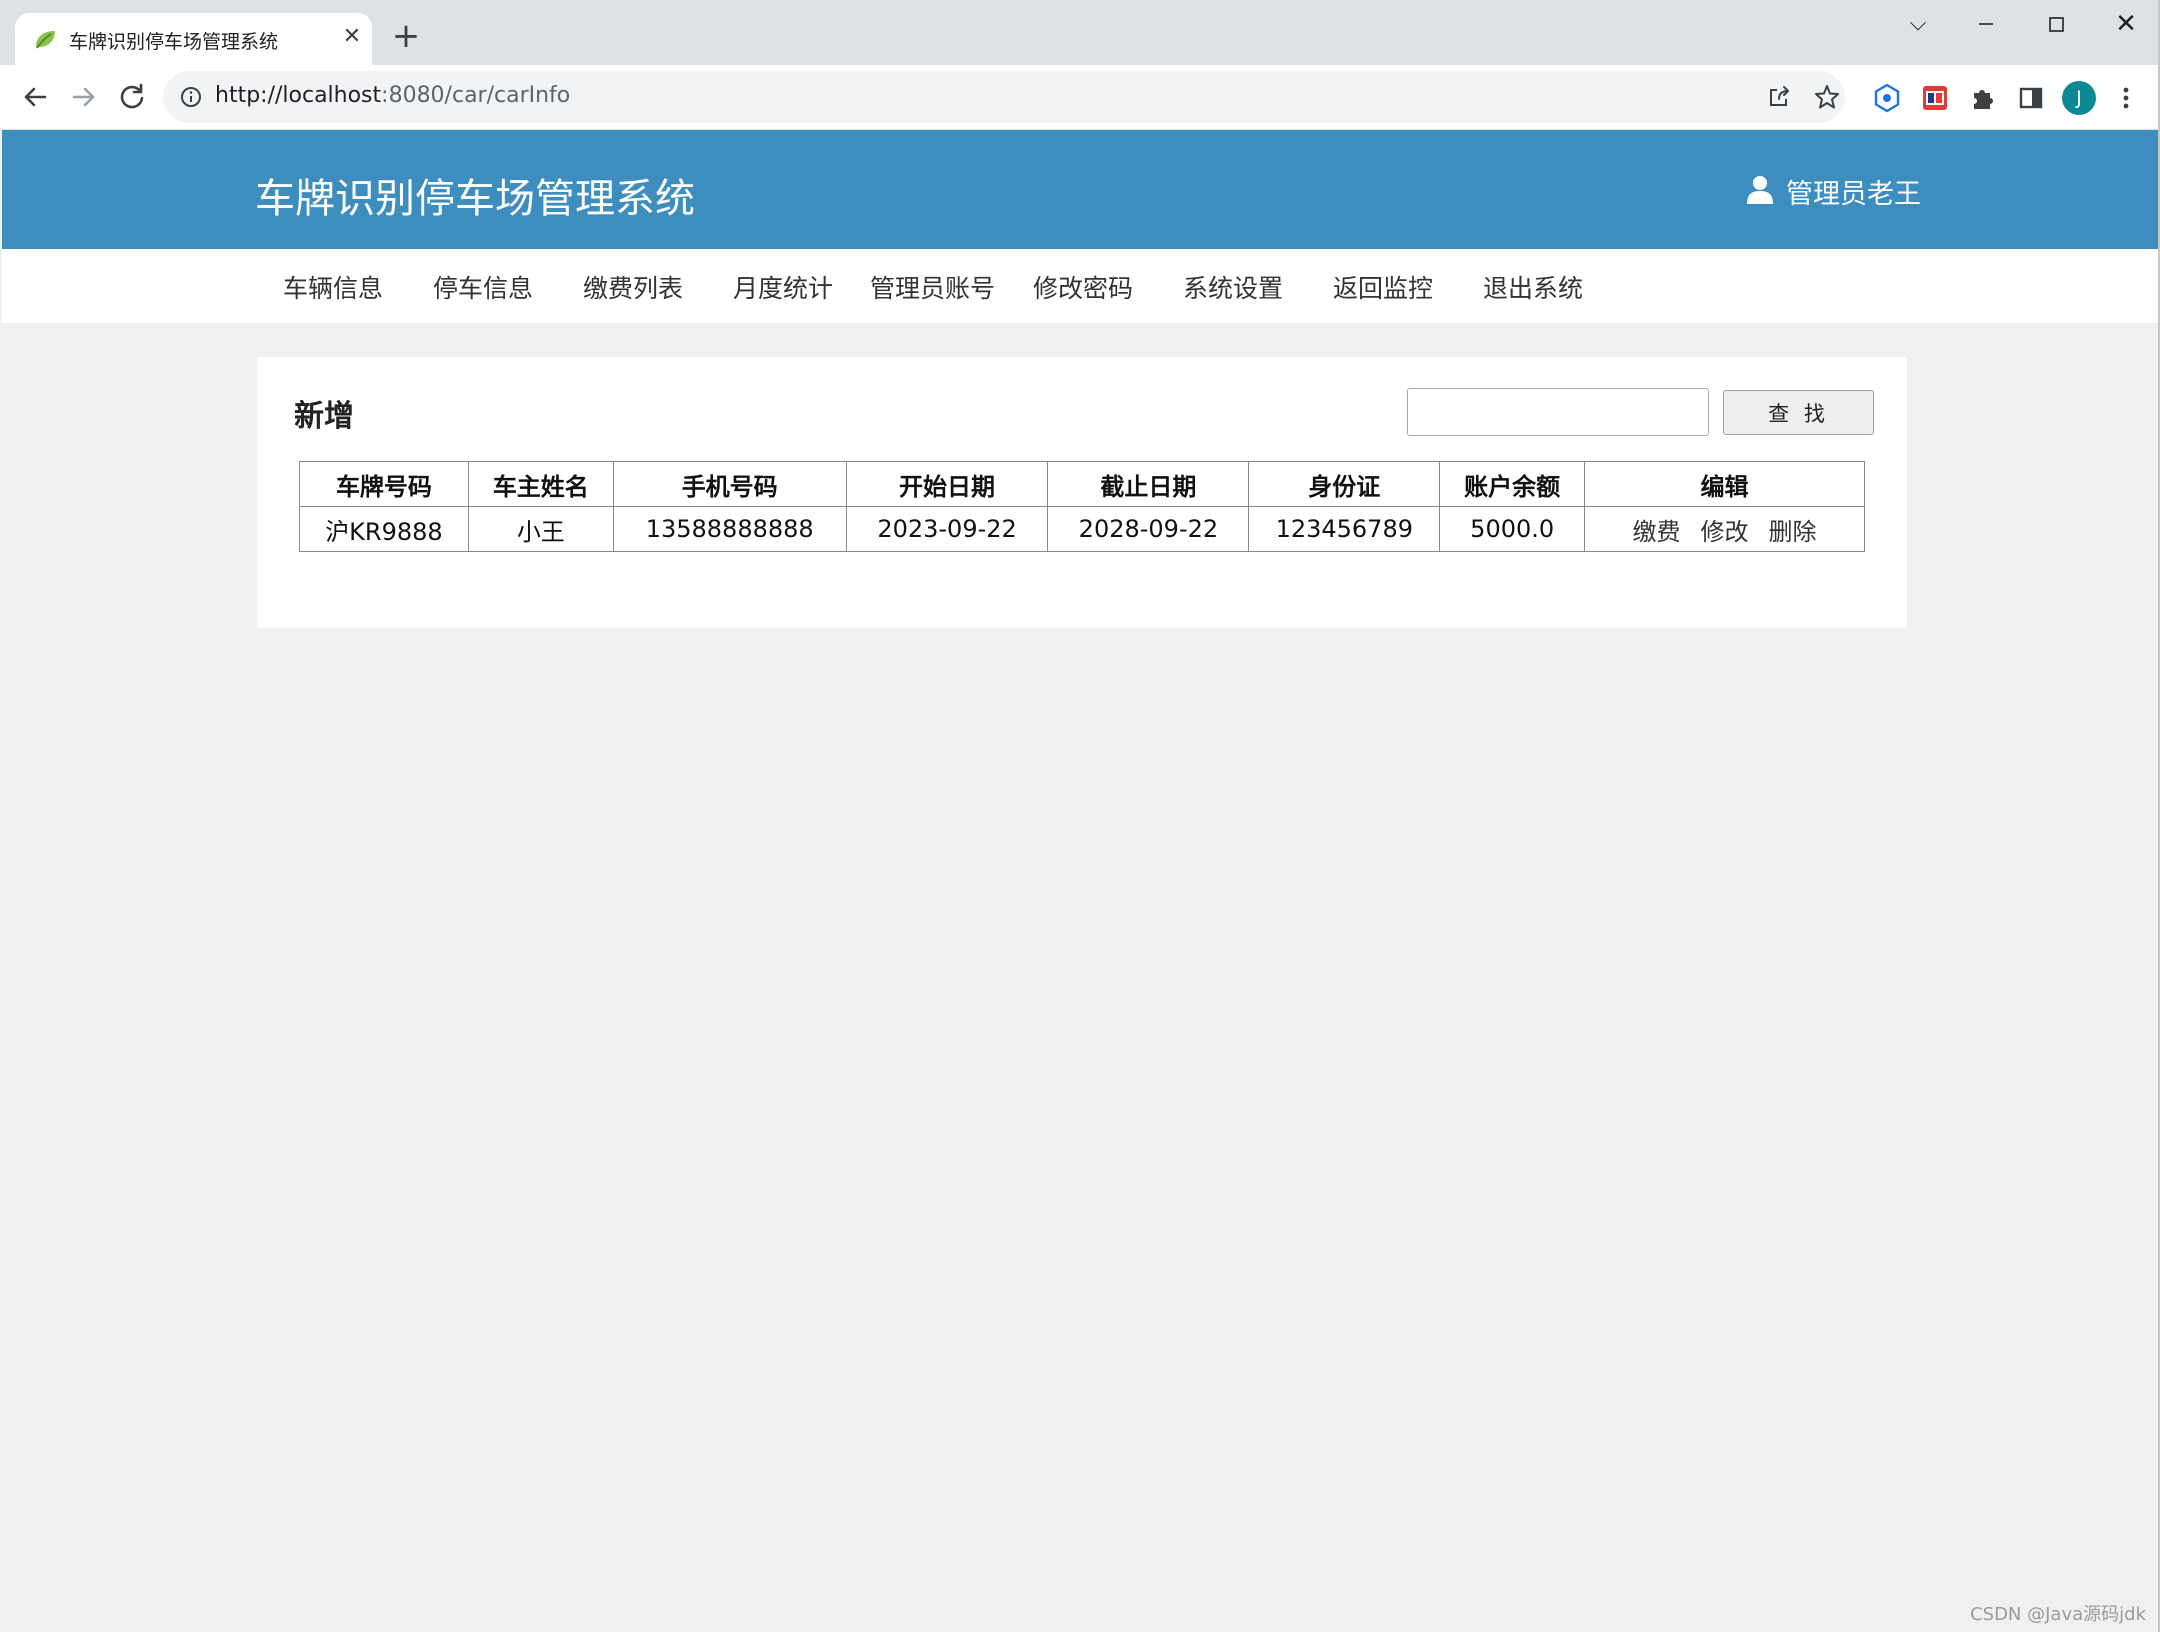 Image resolution: width=2160 pixels, height=1632 pixels. I want to click on url-host: http://localhost, so click(298, 95).